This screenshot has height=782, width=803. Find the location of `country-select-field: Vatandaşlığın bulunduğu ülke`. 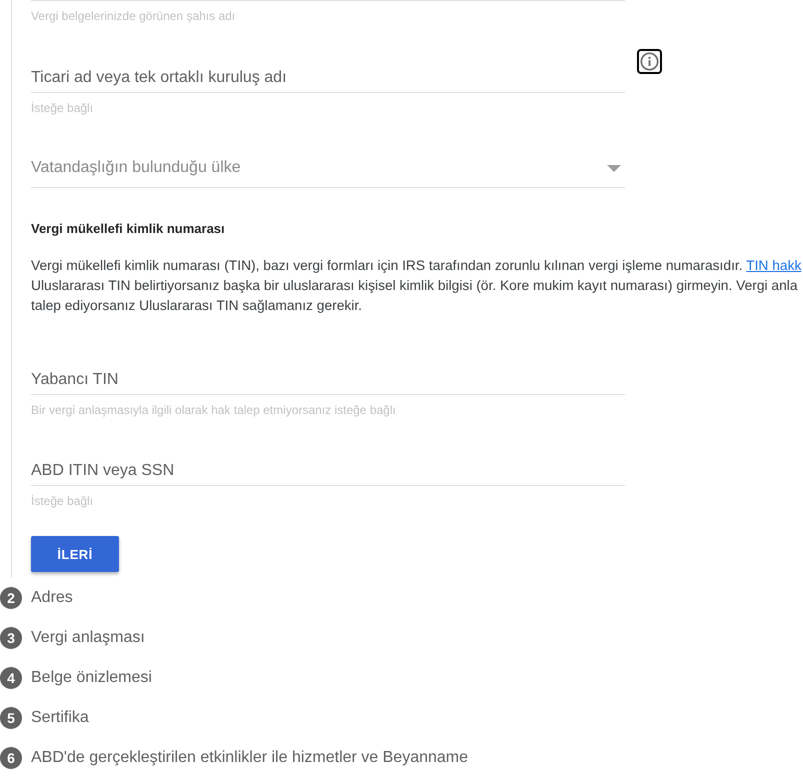

country-select-field: Vatandaşlığın bulunduğu ülke is located at coordinates (328, 171).